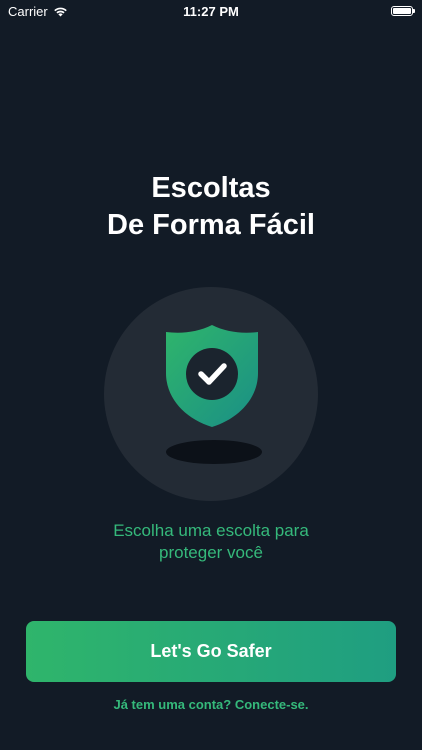 The image size is (422, 750). Describe the element at coordinates (211, 530) in the screenshot. I see `subtitle-line-1: Escolha uma escolta para` at that location.